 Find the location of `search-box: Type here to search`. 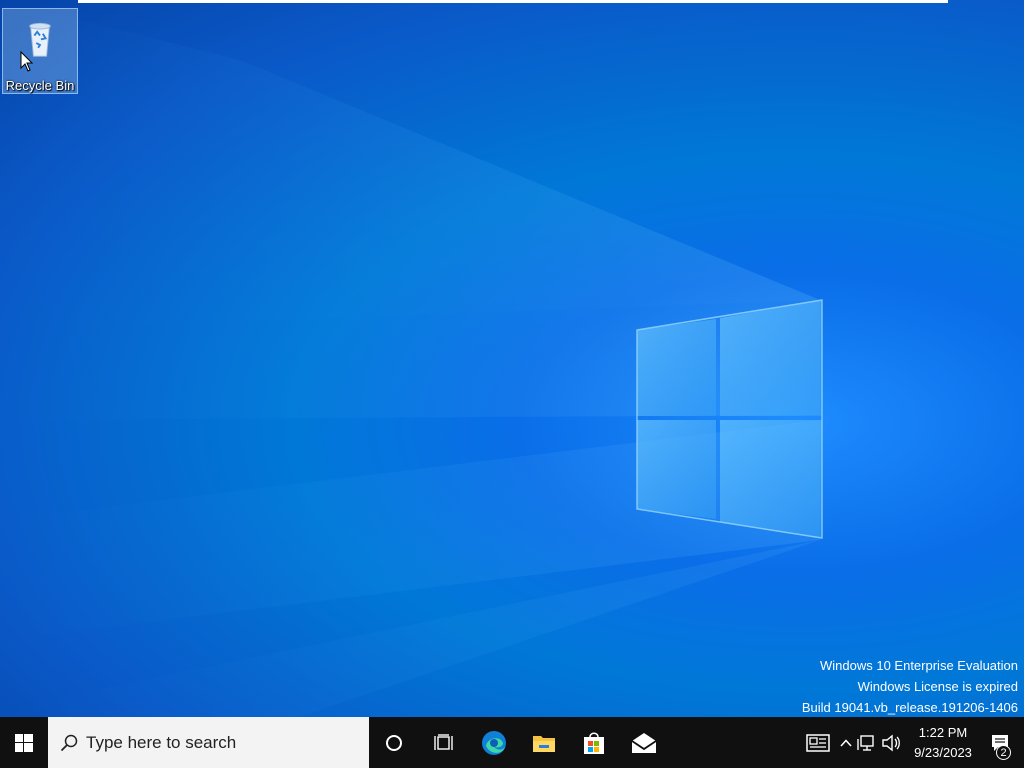

search-box: Type here to search is located at coordinates (208, 742).